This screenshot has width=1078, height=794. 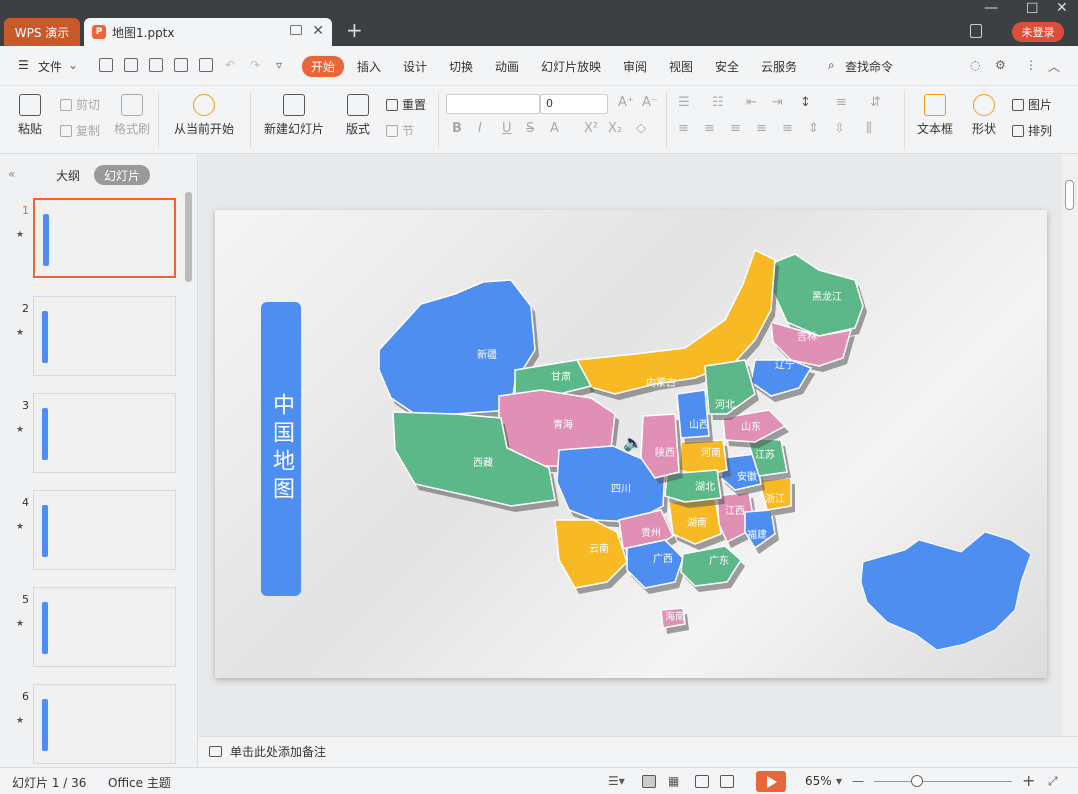 What do you see at coordinates (507, 66) in the screenshot?
I see `tab-animation: 动画` at bounding box center [507, 66].